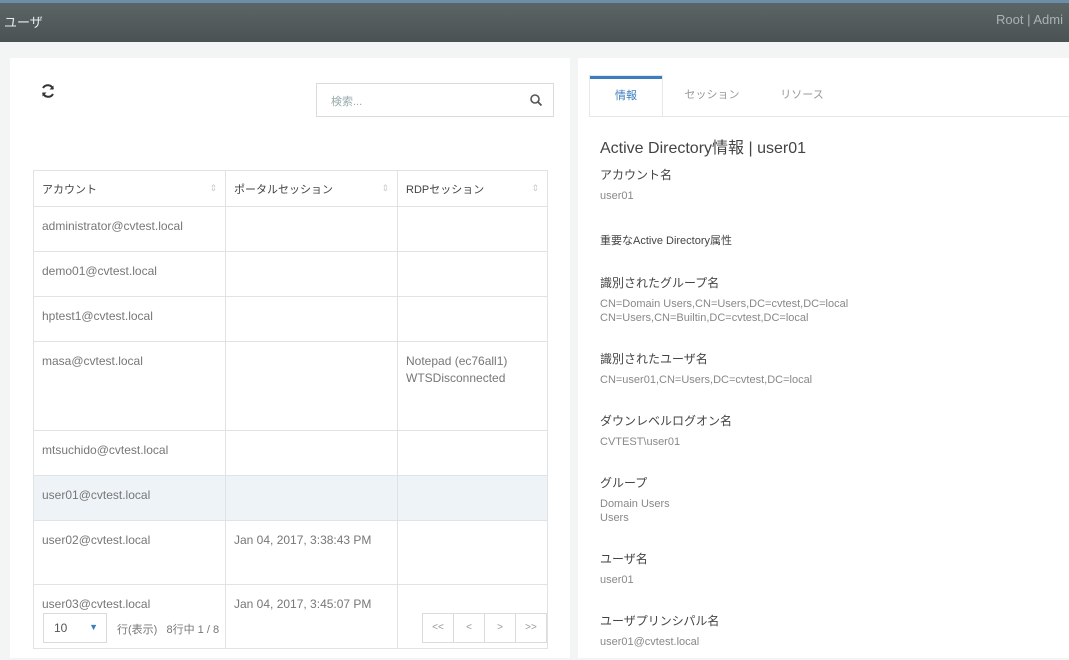 The image size is (1069, 660). I want to click on column-header-portal-session: ポータルセッション ⇕, so click(311, 188).